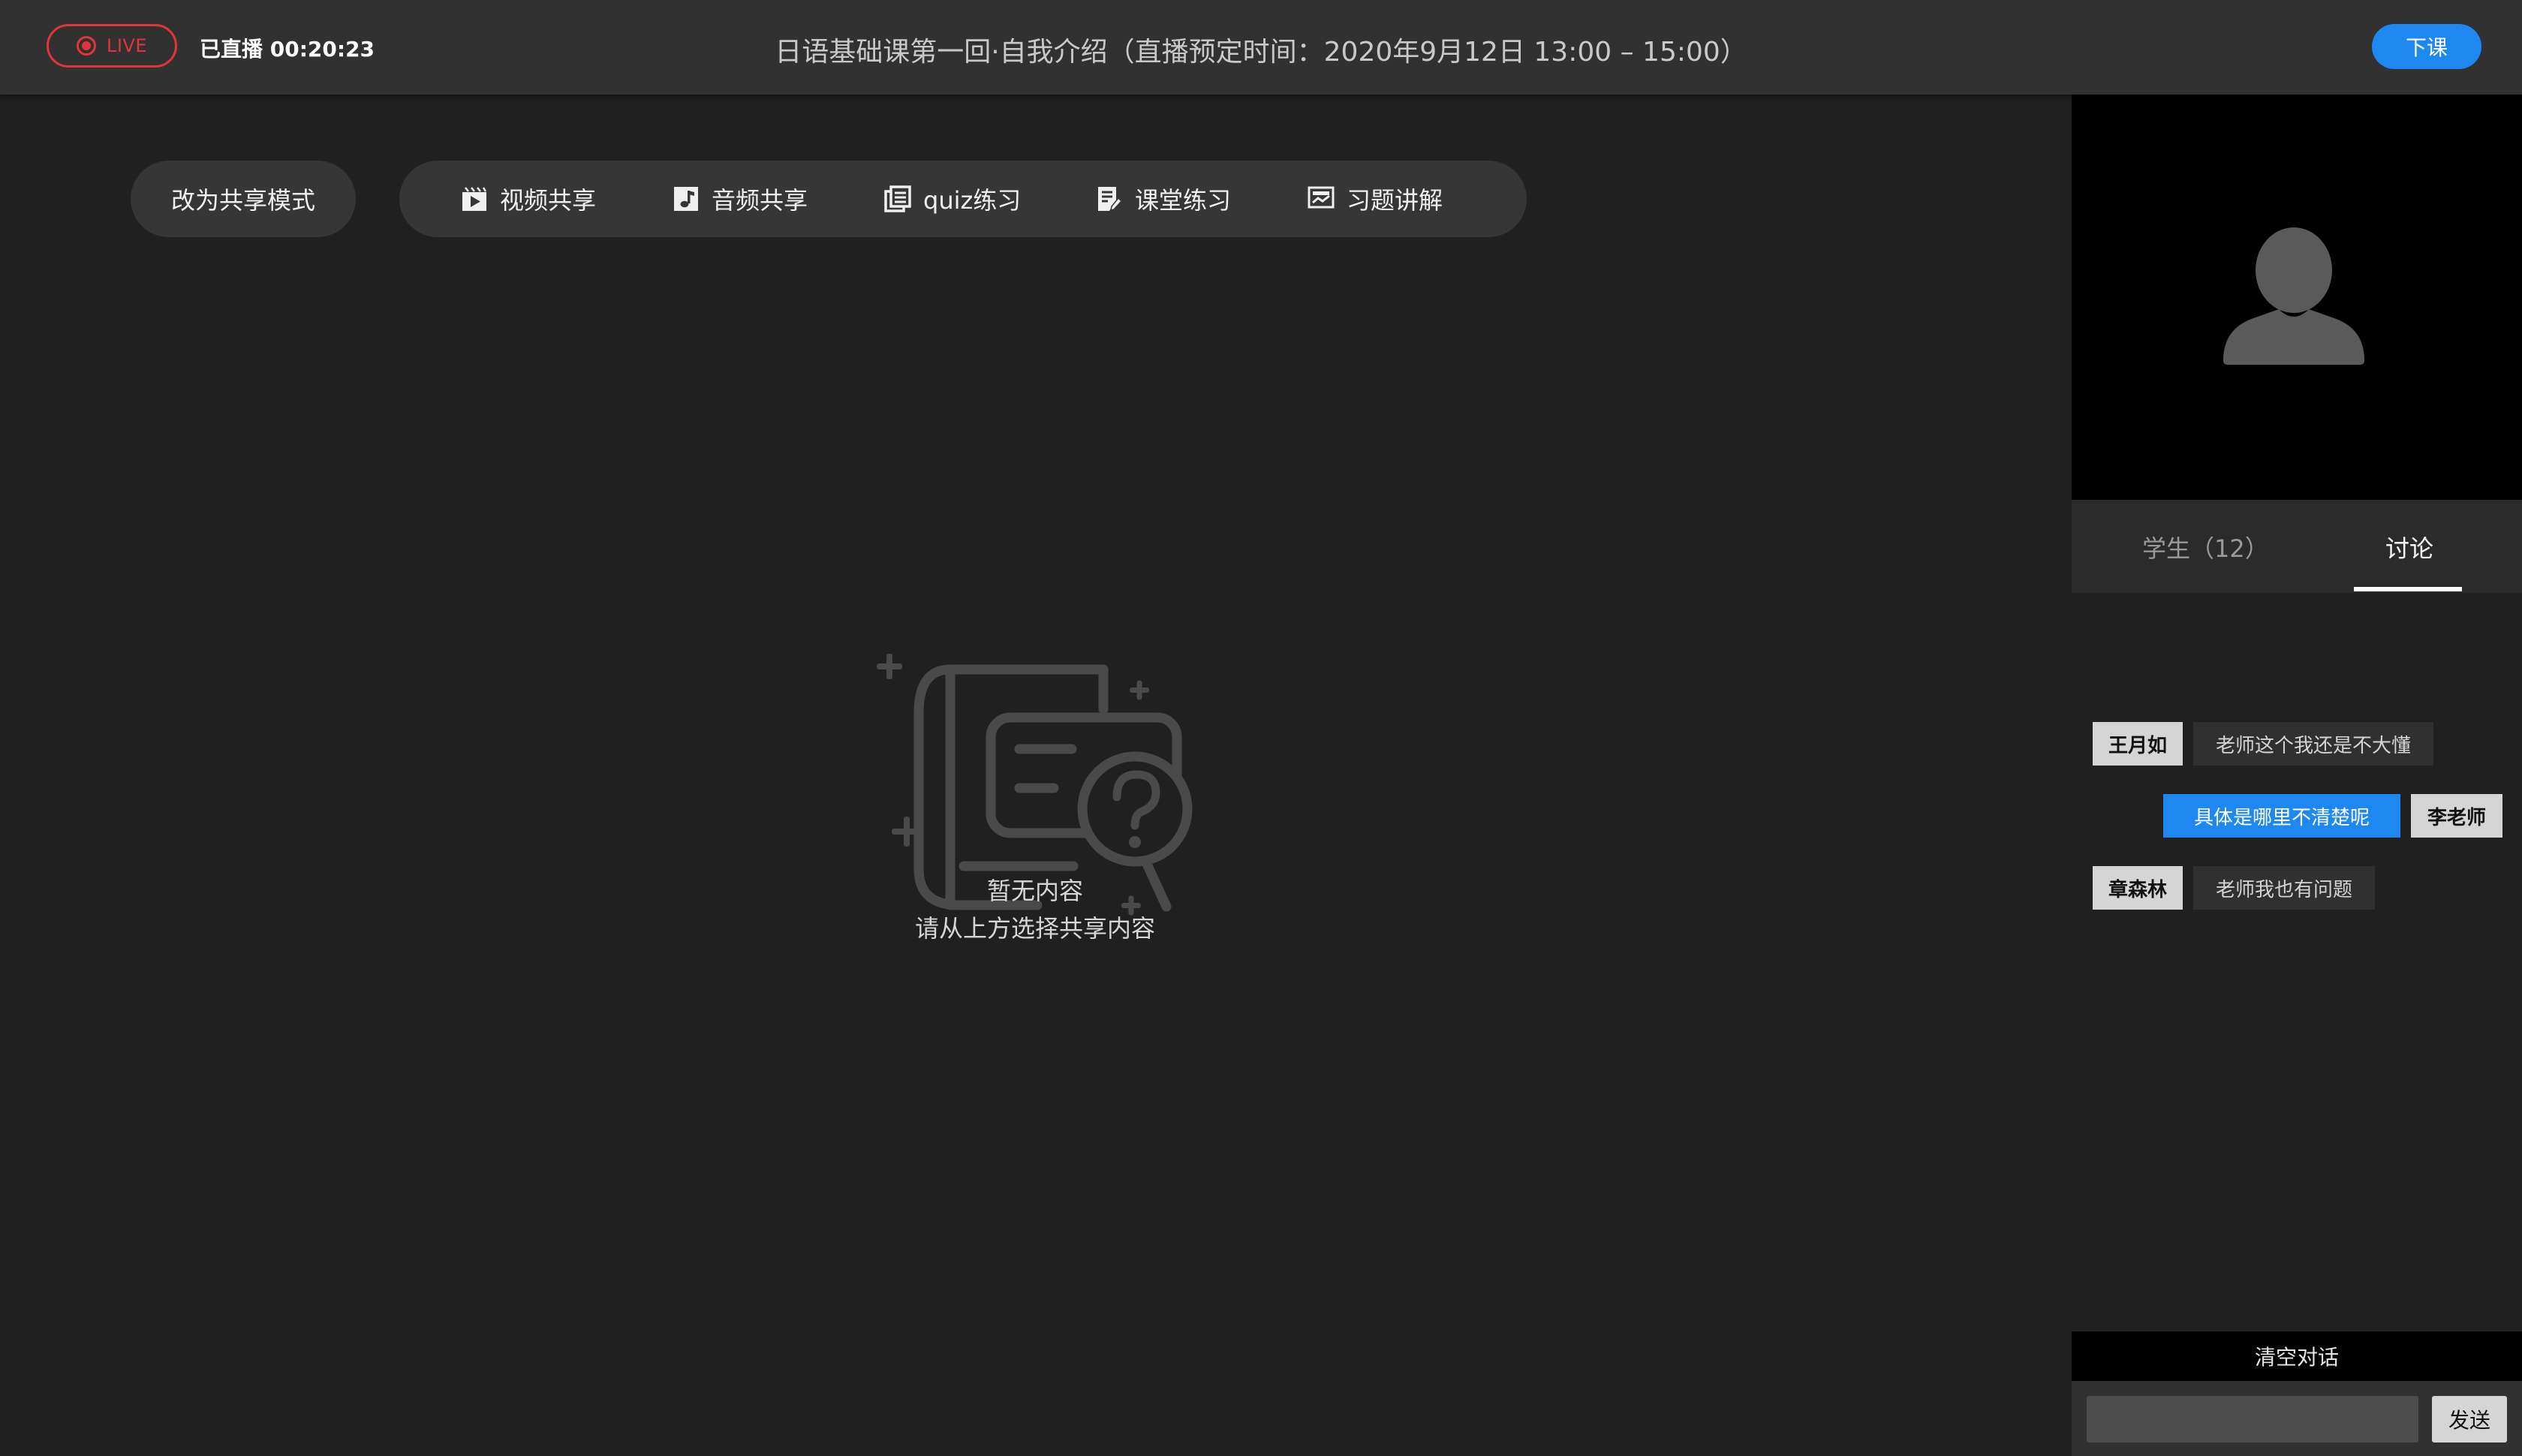 The height and width of the screenshot is (1456, 2522). Describe the element at coordinates (2426, 46) in the screenshot. I see `end-class-button: 下课` at that location.